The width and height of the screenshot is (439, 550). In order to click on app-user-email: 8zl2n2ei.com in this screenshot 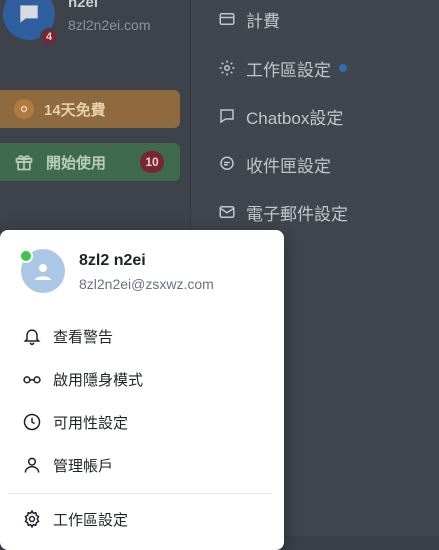, I will do `click(109, 25)`.